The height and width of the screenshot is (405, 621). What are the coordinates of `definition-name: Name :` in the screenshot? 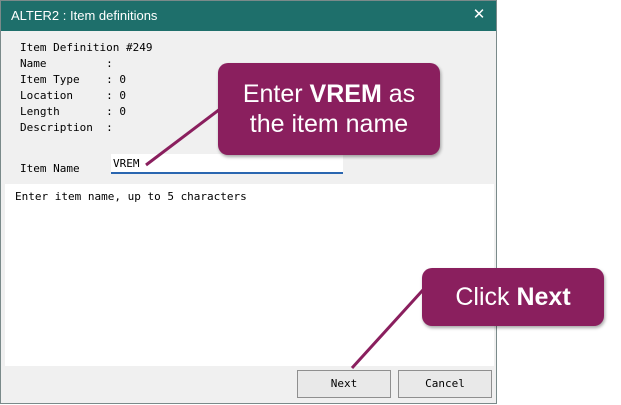 It's located at (66, 63).